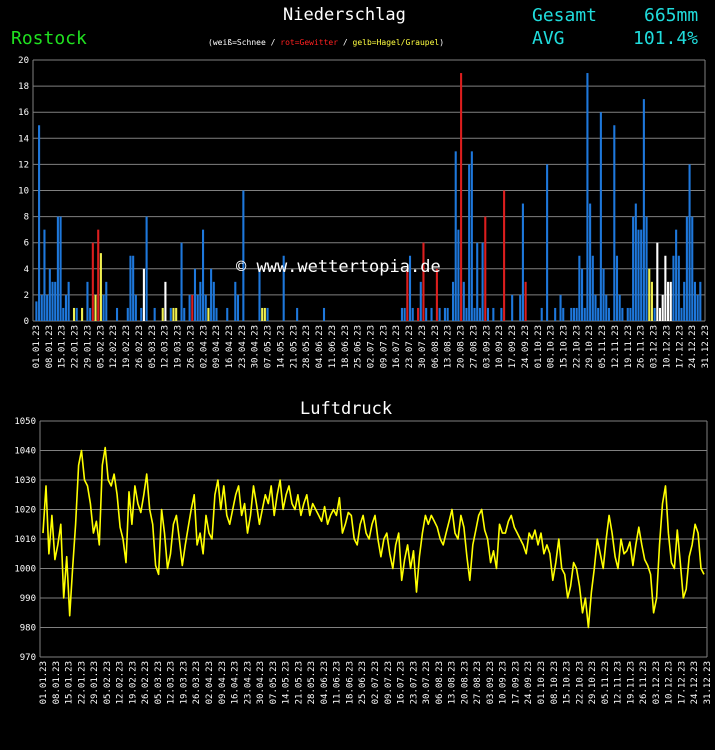  I want to click on precip-x-tick-label: 12.11.23, so click(616, 346).